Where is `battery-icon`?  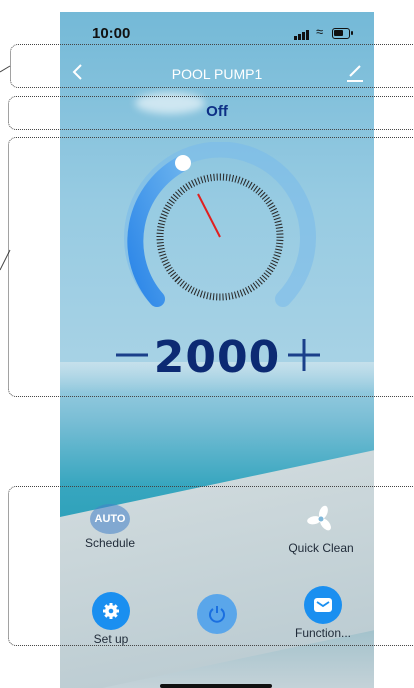
battery-icon is located at coordinates (342, 33).